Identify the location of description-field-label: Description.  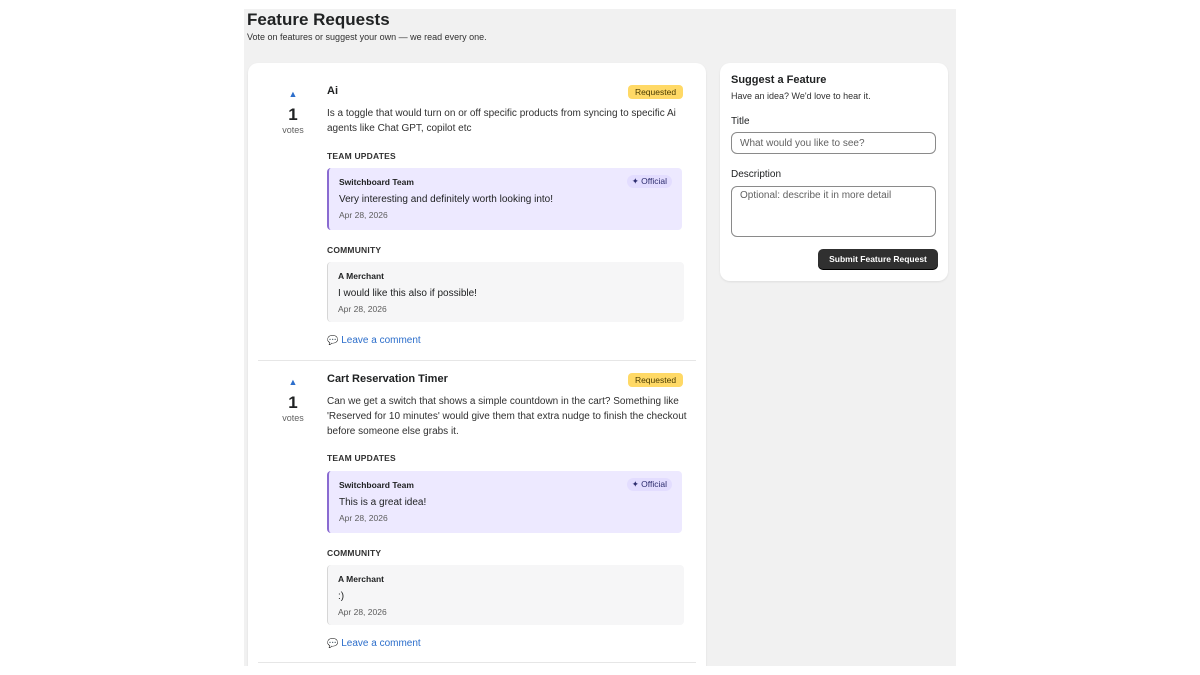
(756, 174).